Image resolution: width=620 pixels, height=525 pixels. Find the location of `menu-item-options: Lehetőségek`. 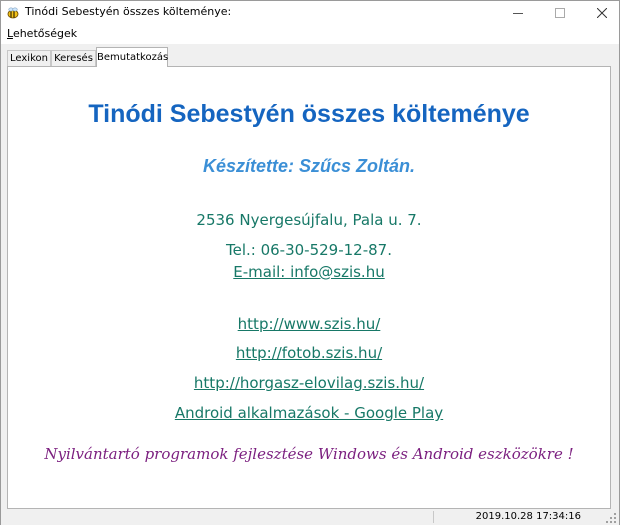

menu-item-options: Lehetőségek is located at coordinates (42, 33).